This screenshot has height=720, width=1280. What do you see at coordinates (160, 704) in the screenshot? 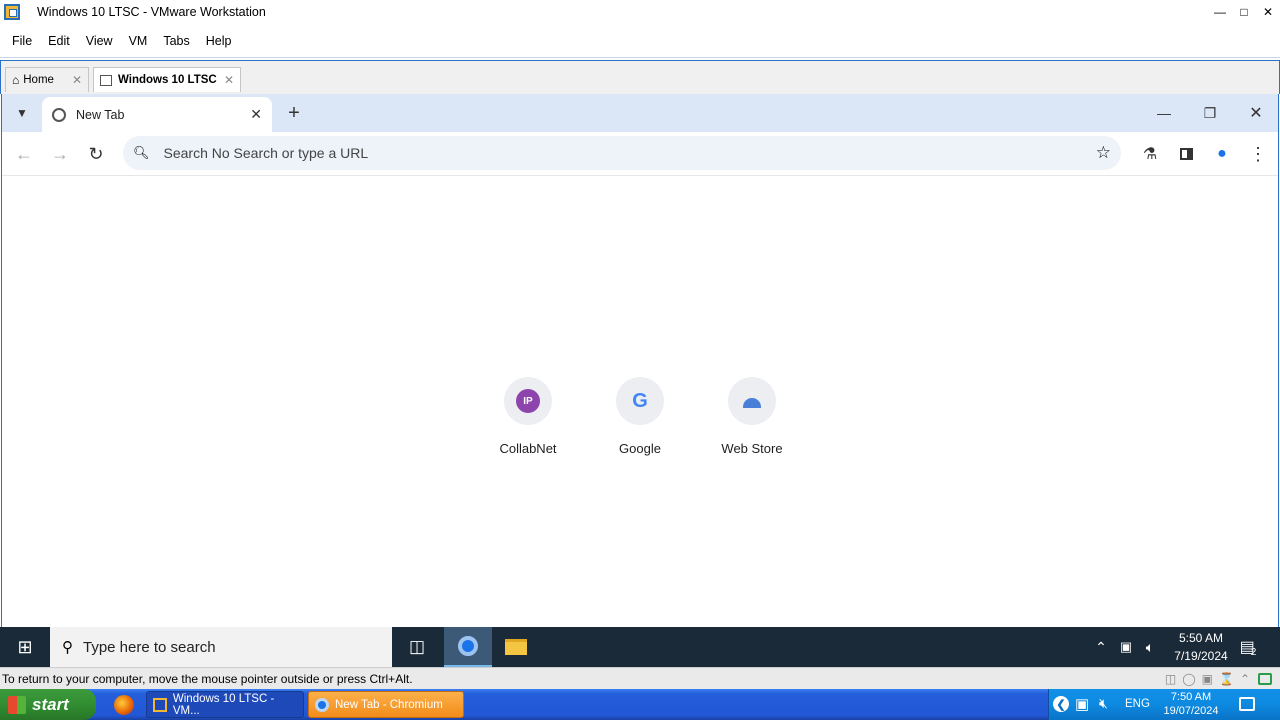
I see `vmware-task-icon` at bounding box center [160, 704].